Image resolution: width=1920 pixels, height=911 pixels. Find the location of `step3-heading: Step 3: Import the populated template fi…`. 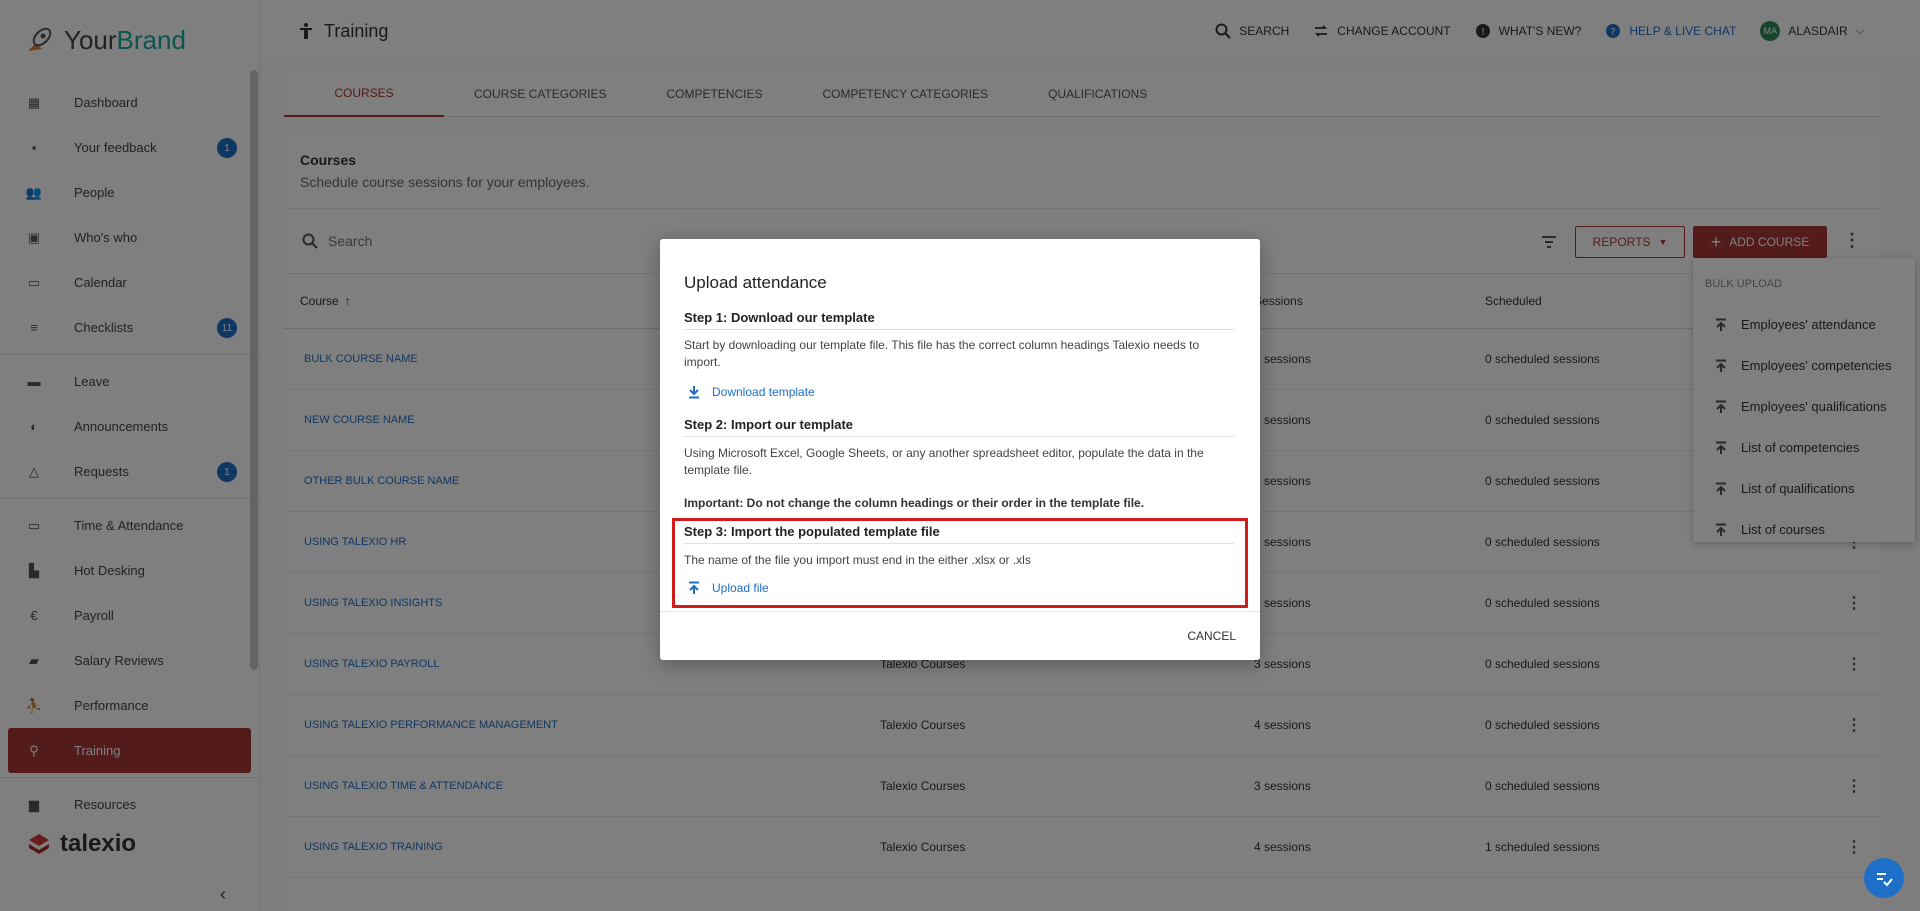

step3-heading: Step 3: Import the populated template fi… is located at coordinates (959, 534).